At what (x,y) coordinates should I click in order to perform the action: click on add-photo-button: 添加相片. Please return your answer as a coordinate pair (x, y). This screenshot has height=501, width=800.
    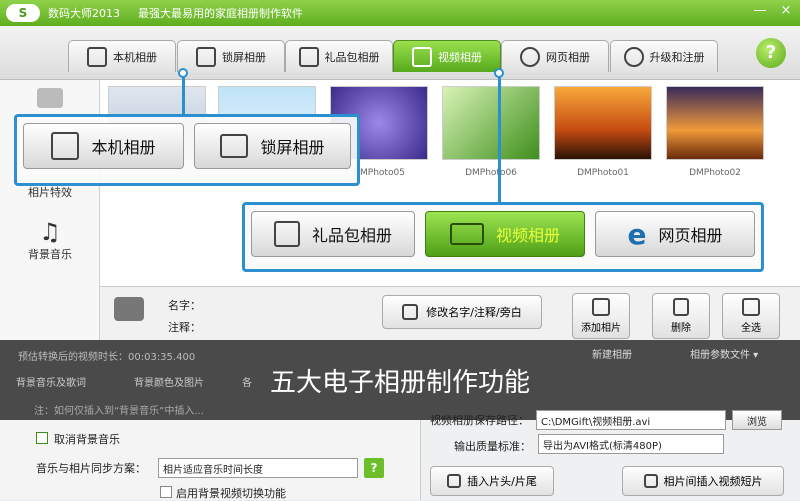
    Looking at the image, I should click on (601, 316).